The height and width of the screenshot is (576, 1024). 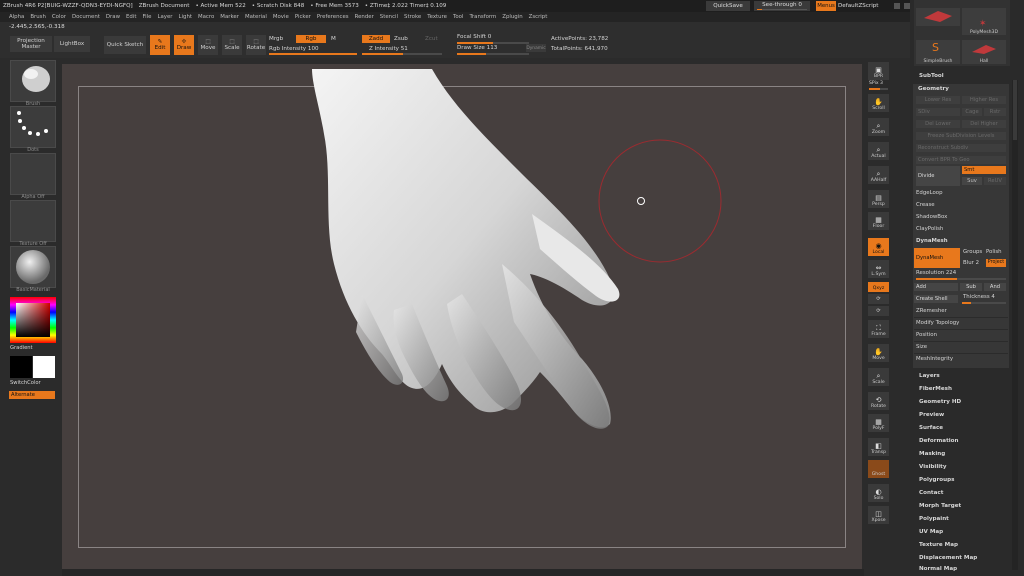 What do you see at coordinates (402, 54) in the screenshot?
I see `z-intensity-slider` at bounding box center [402, 54].